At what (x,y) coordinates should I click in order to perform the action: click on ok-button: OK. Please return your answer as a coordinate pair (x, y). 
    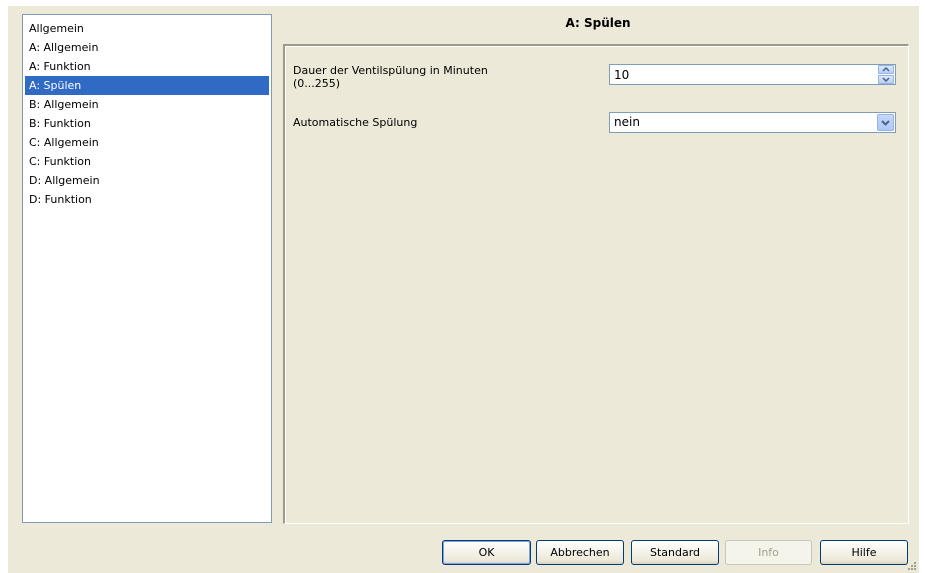
    Looking at the image, I should click on (486, 552).